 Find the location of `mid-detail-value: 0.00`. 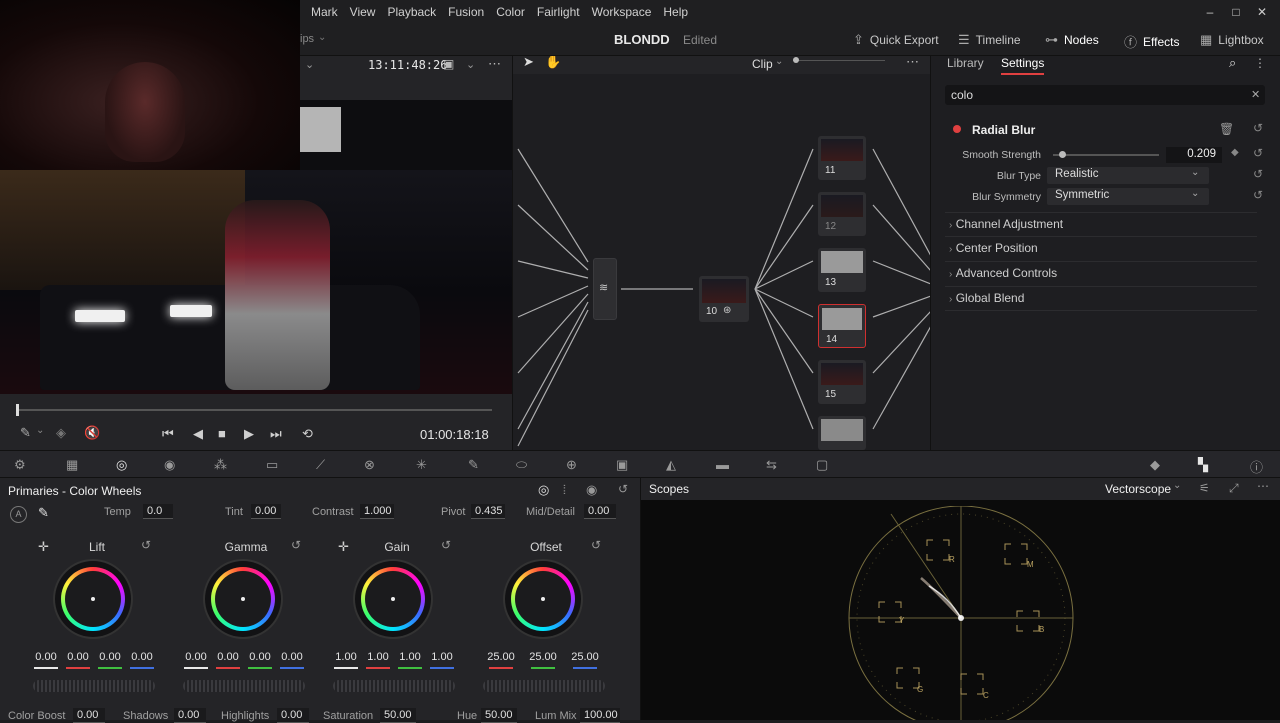

mid-detail-value: 0.00 is located at coordinates (600, 511).